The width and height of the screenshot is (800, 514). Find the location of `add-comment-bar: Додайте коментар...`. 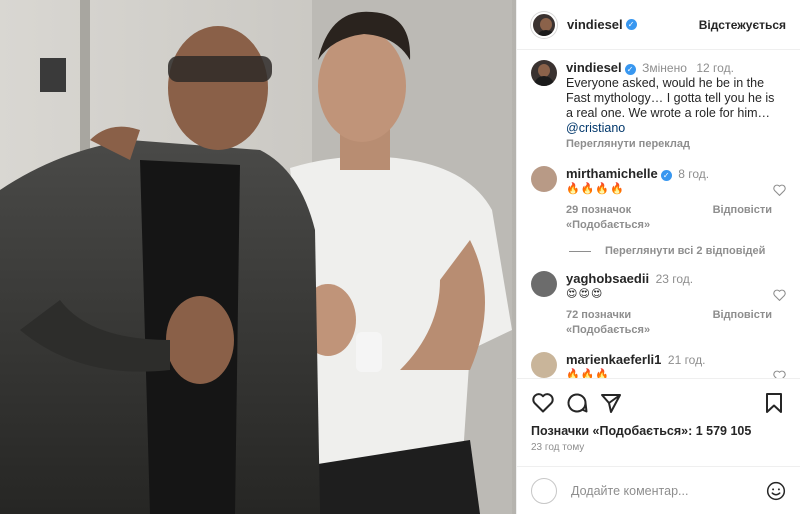

add-comment-bar: Додайте коментар... is located at coordinates (658, 490).